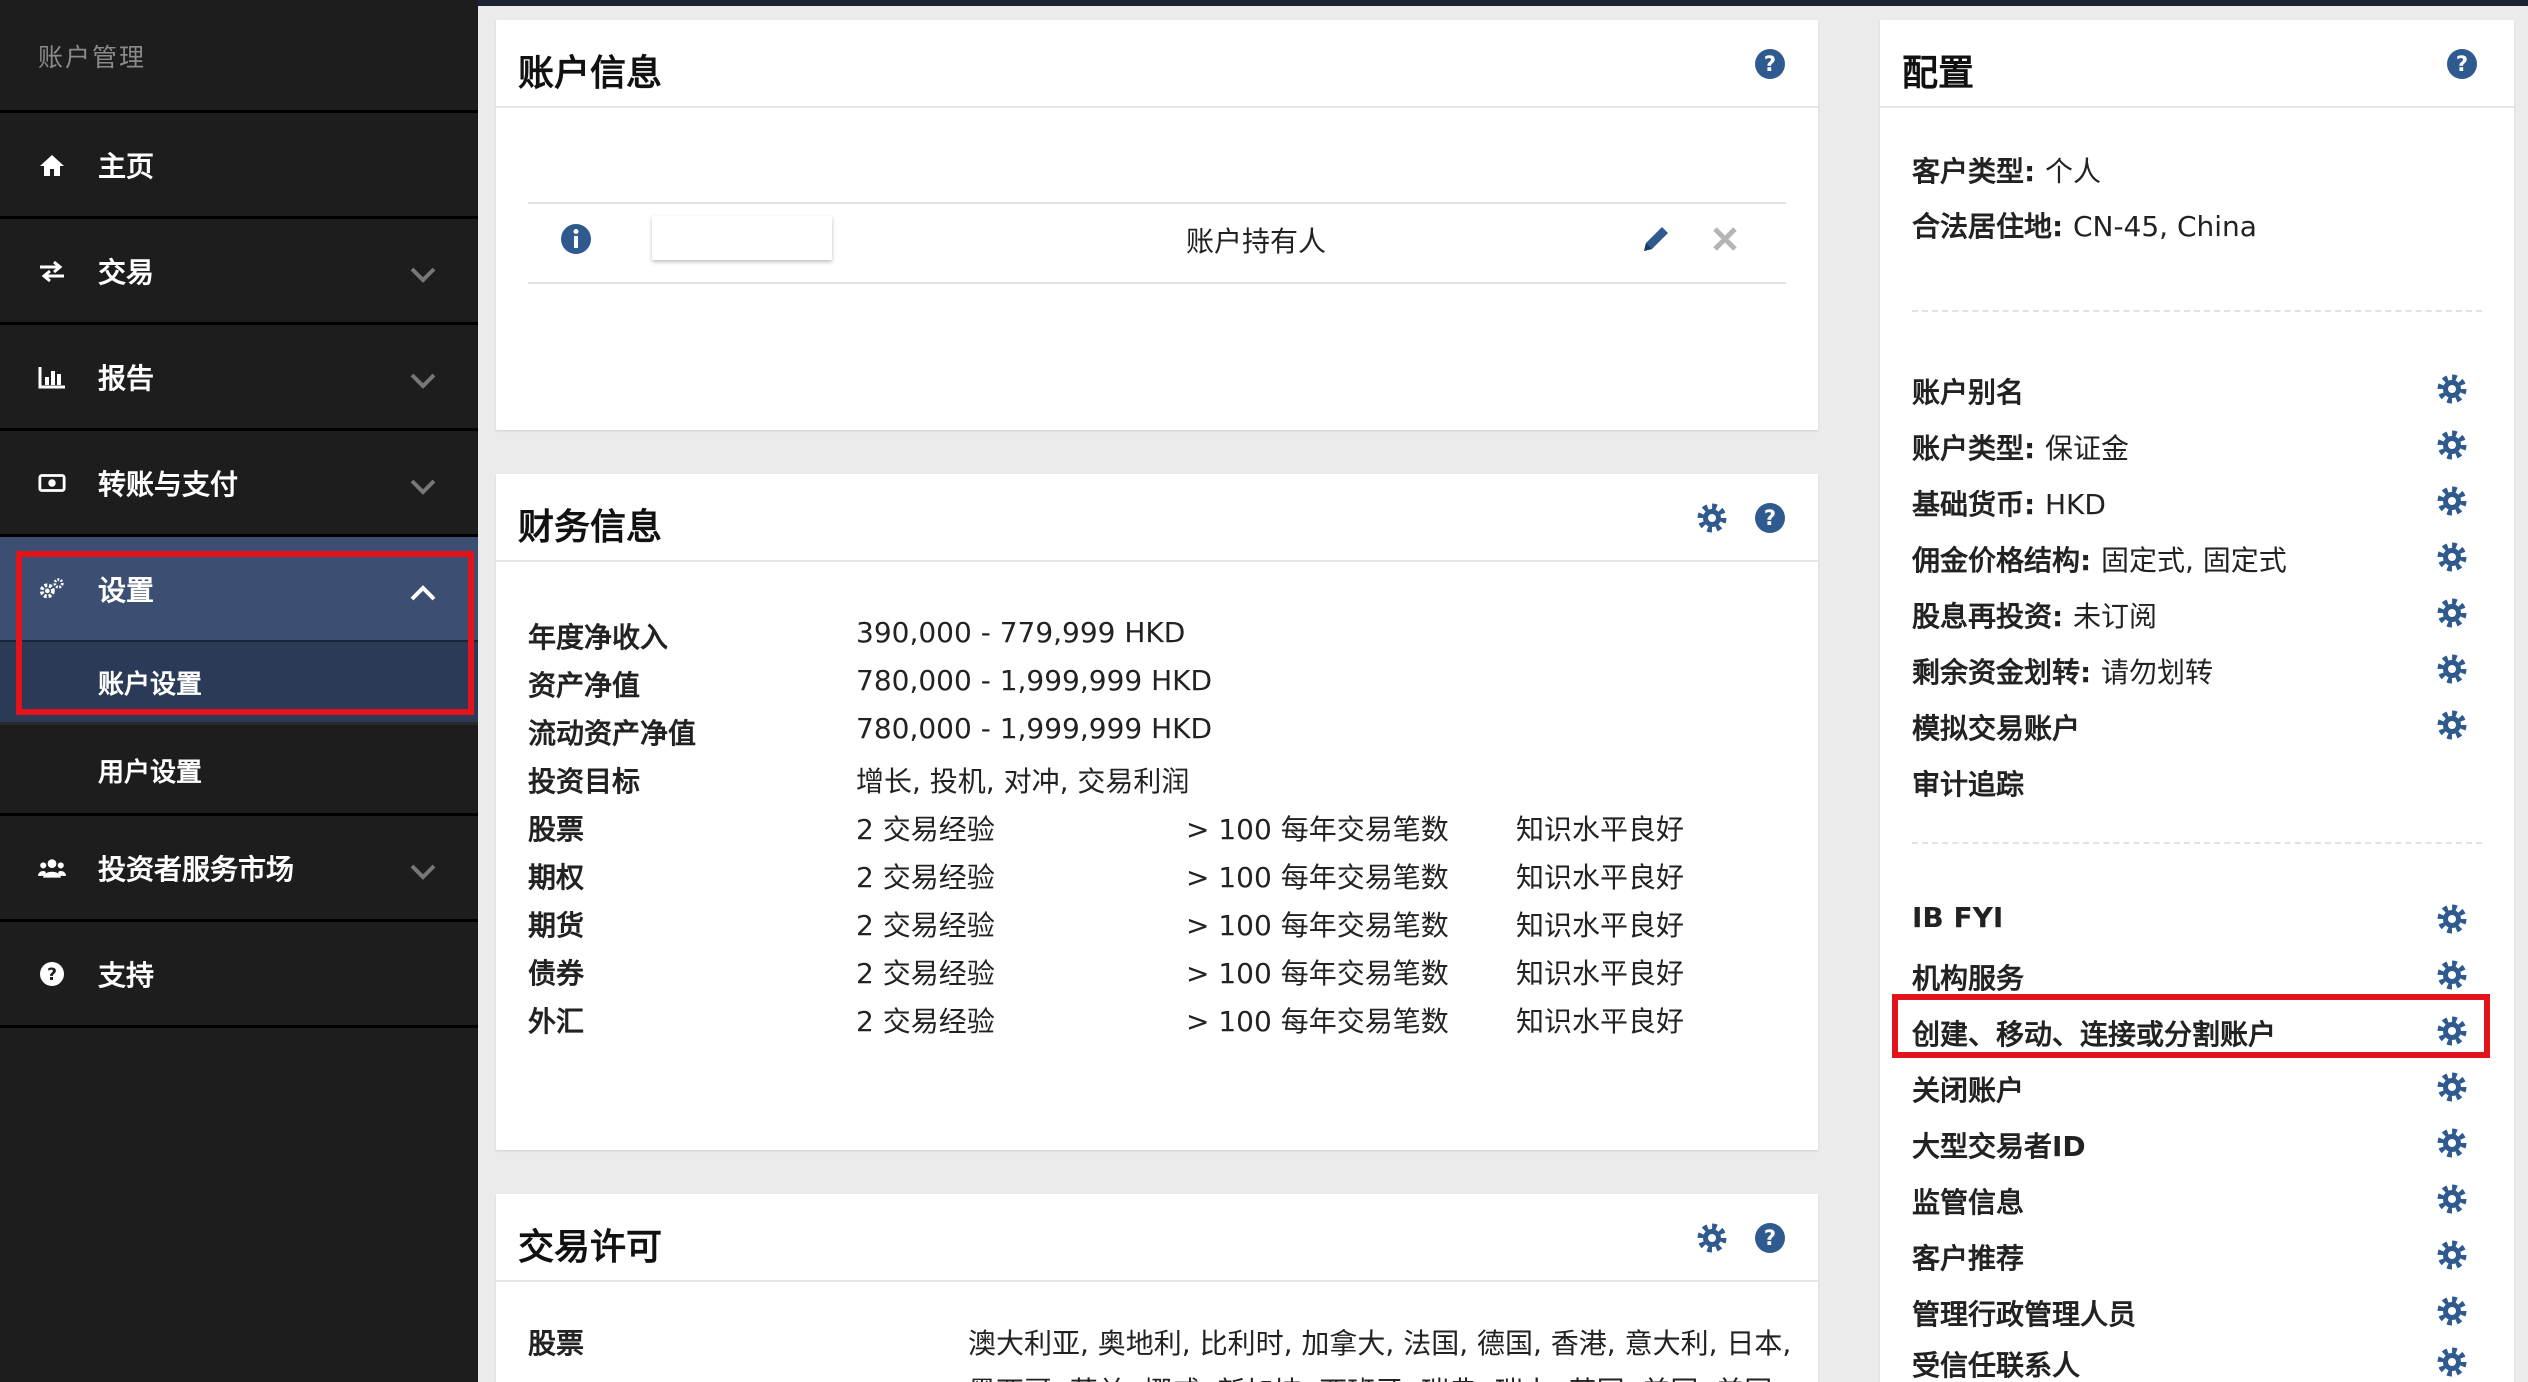 This screenshot has width=2528, height=1382. Describe the element at coordinates (2192, 1257) in the screenshot. I see `config-client-referral: 客户推荐` at that location.